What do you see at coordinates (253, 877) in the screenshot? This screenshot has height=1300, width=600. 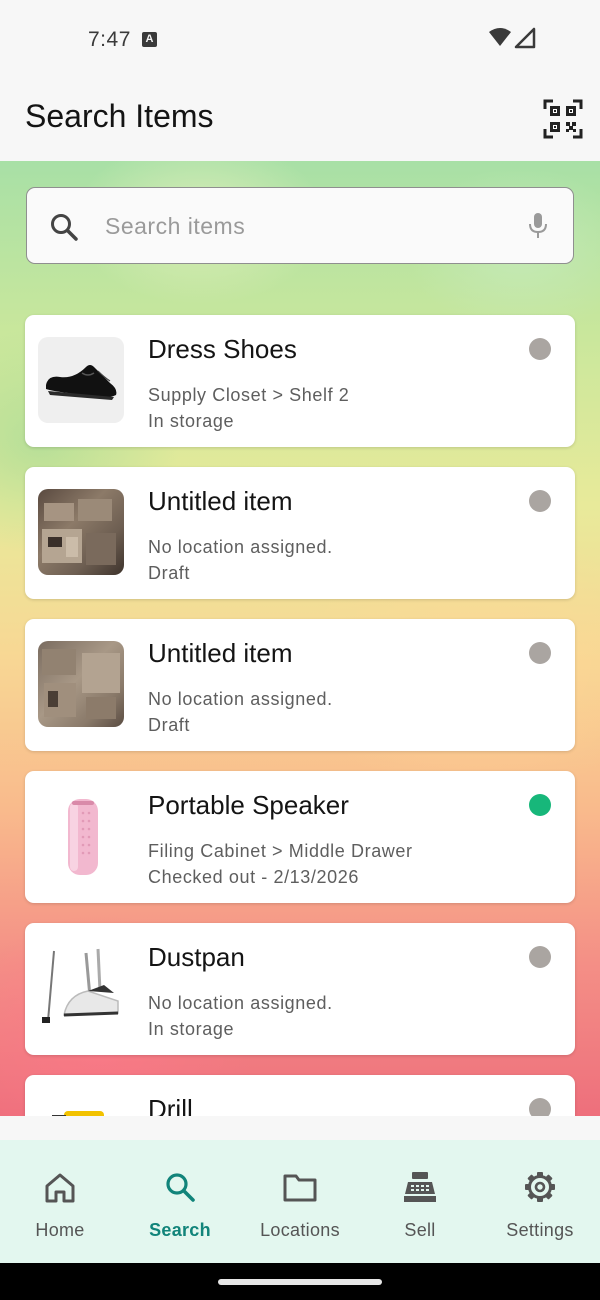 I see `item-status: Checked out - 2/13/2026` at bounding box center [253, 877].